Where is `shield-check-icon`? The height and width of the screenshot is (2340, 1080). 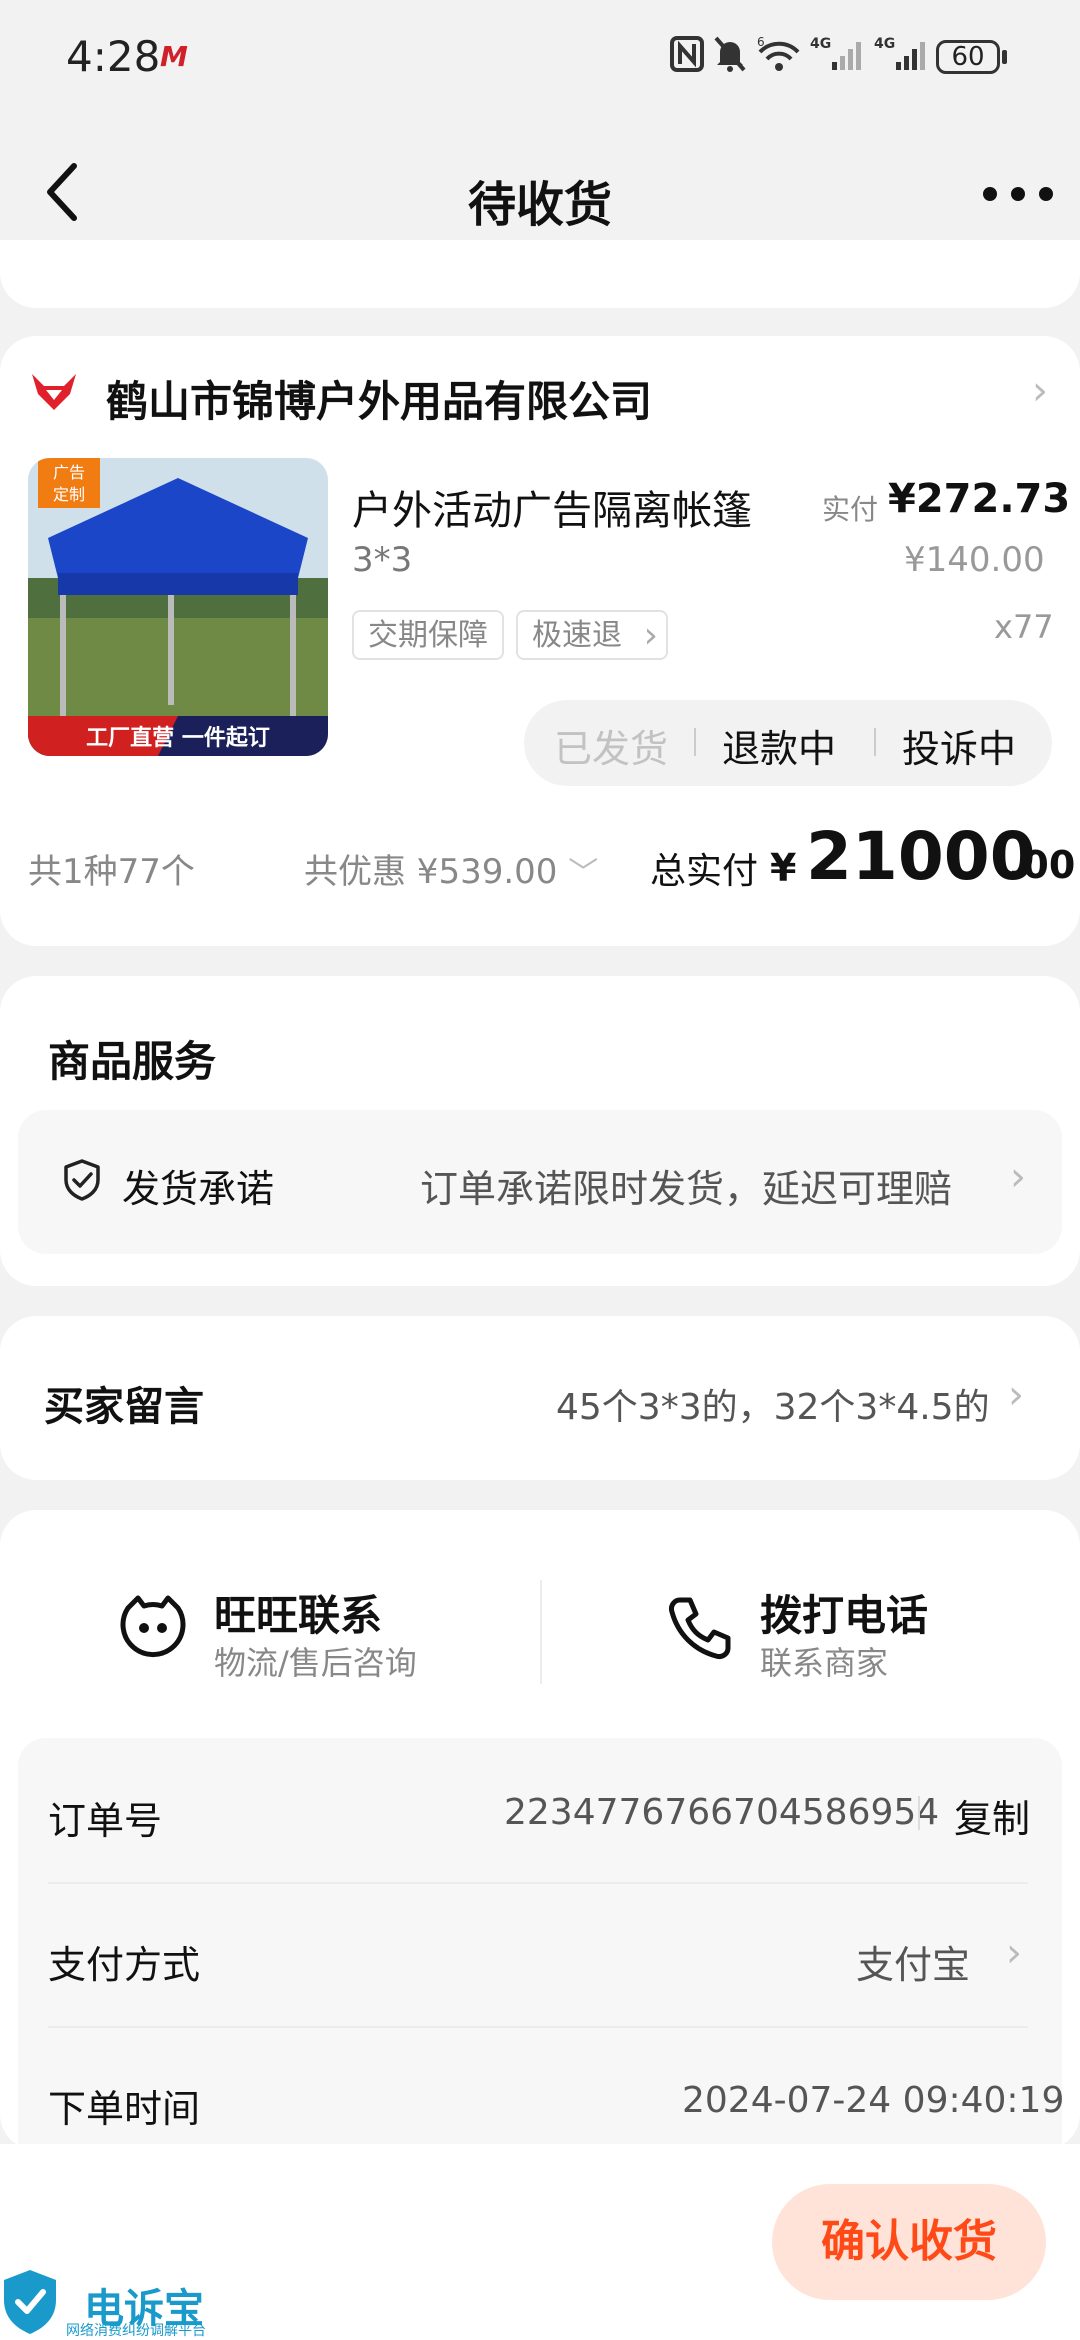
shield-check-icon is located at coordinates (82, 1180).